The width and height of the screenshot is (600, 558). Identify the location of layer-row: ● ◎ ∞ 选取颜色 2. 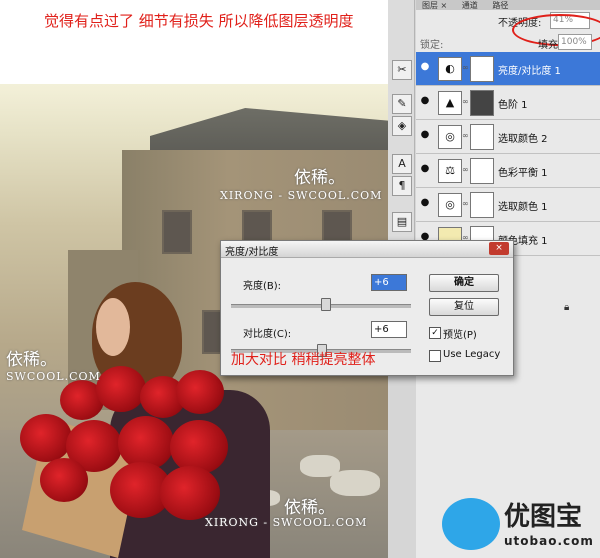
(508, 137).